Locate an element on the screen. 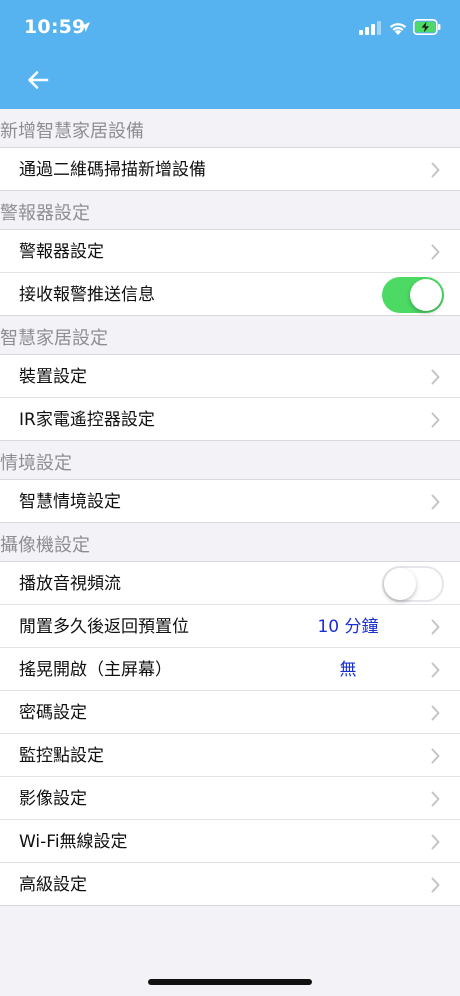 The height and width of the screenshot is (996, 460). section-header-scene: 情境設定 is located at coordinates (230, 460).